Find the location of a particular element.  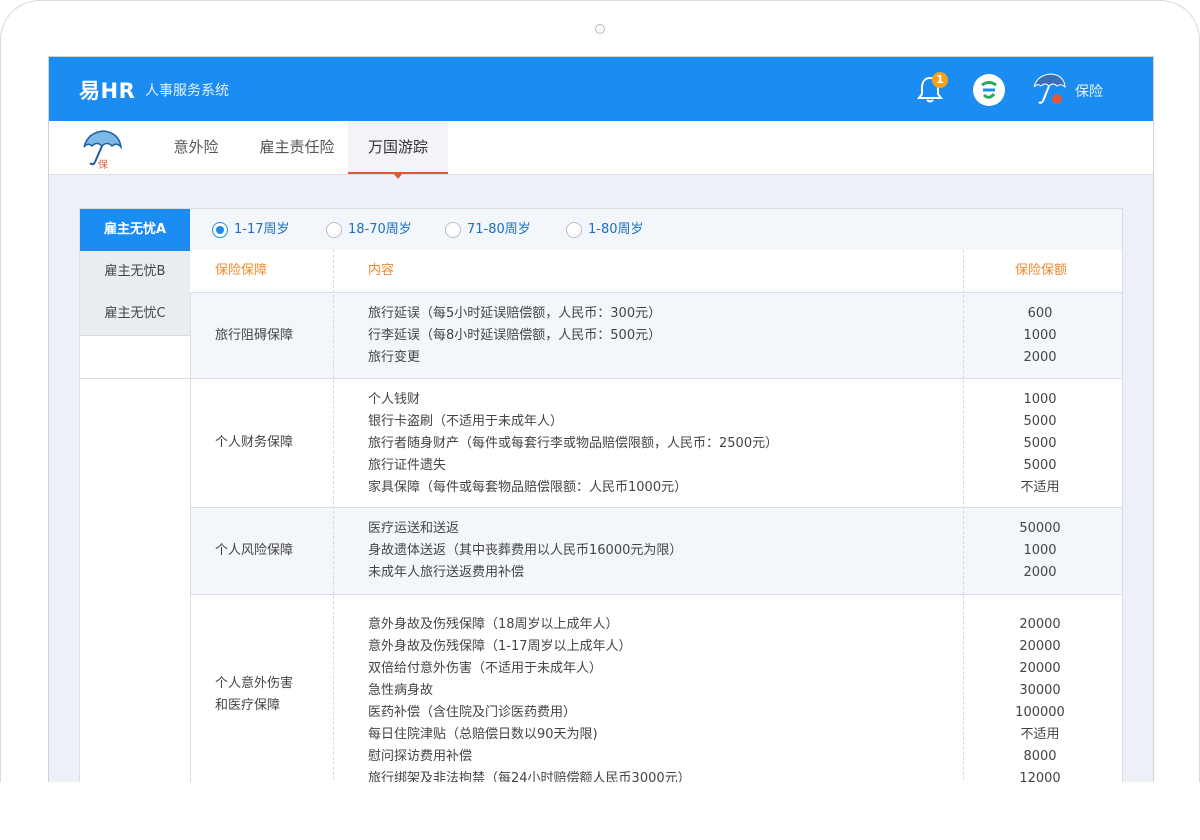

row-category-line: 和医疗保障 is located at coordinates (248, 705).